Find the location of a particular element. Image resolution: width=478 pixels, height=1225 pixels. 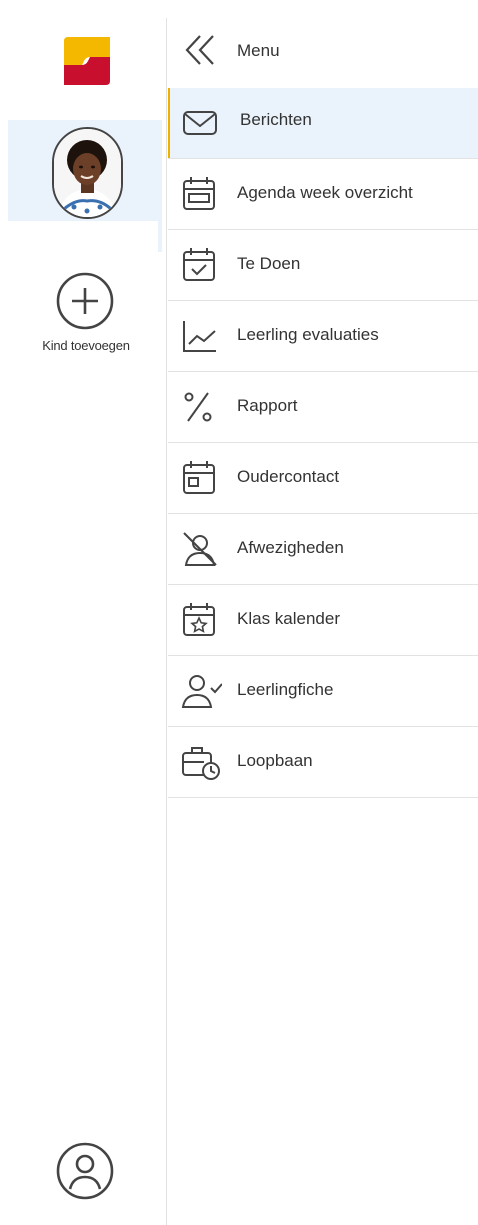

menu-item-label: Afwezigheden is located at coordinates (290, 547).